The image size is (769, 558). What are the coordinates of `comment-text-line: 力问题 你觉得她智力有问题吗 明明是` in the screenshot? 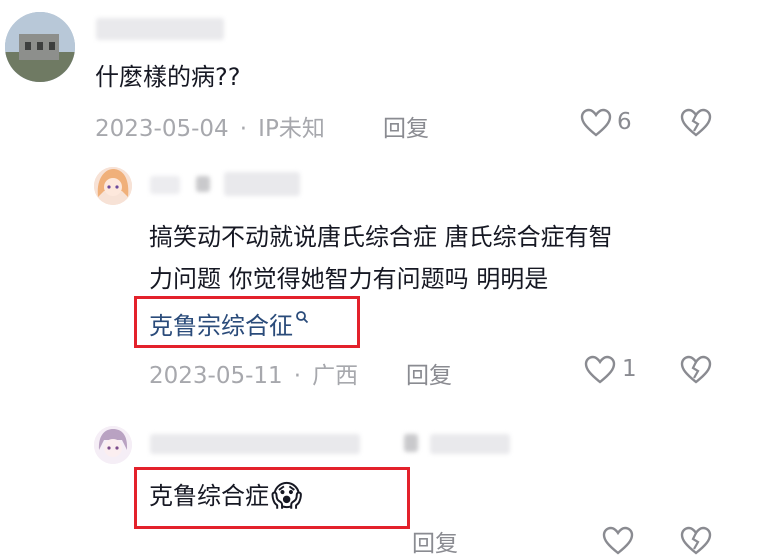 It's located at (349, 279).